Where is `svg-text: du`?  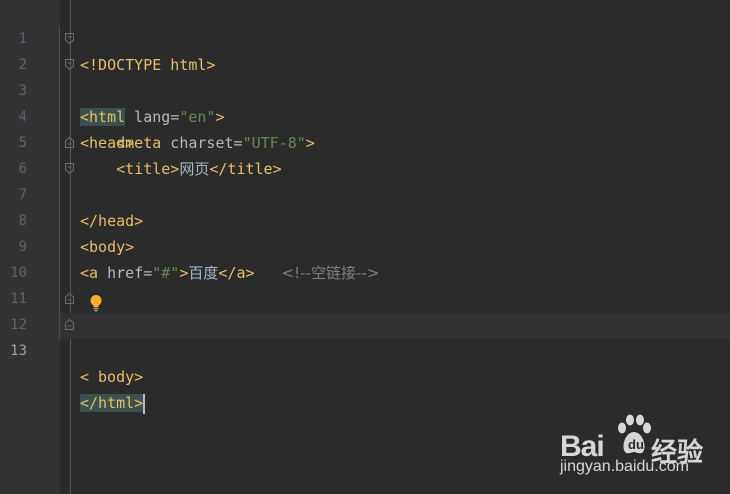 svg-text: du is located at coordinates (636, 444).